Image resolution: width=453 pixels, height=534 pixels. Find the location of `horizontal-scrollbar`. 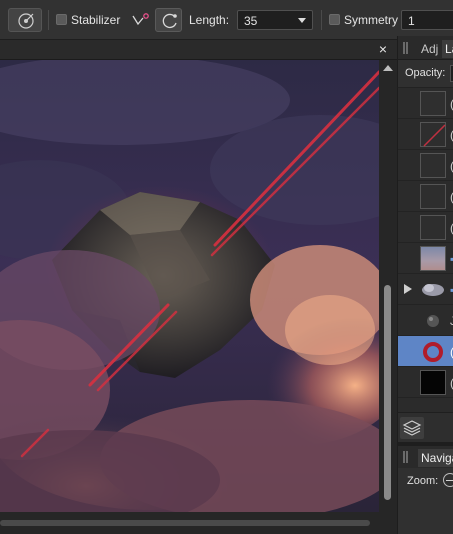

horizontal-scrollbar is located at coordinates (189, 523).